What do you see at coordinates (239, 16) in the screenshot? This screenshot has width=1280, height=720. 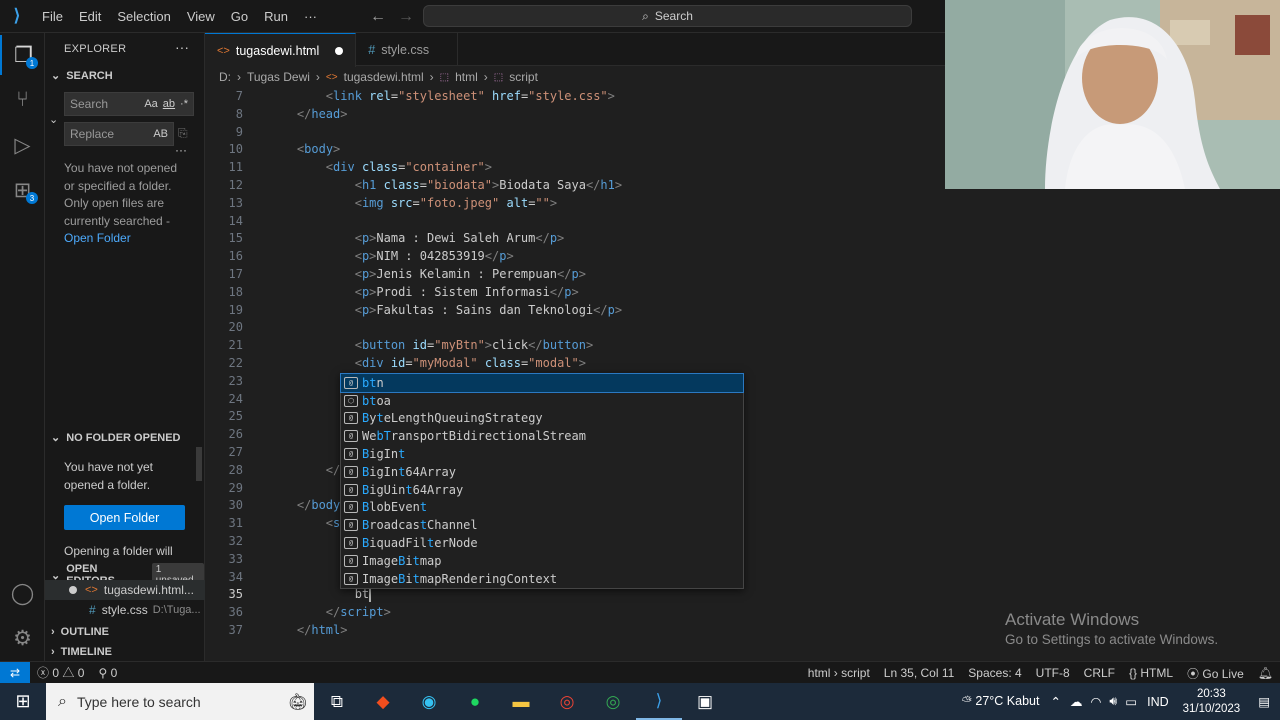 I see `menu-item: Go` at bounding box center [239, 16].